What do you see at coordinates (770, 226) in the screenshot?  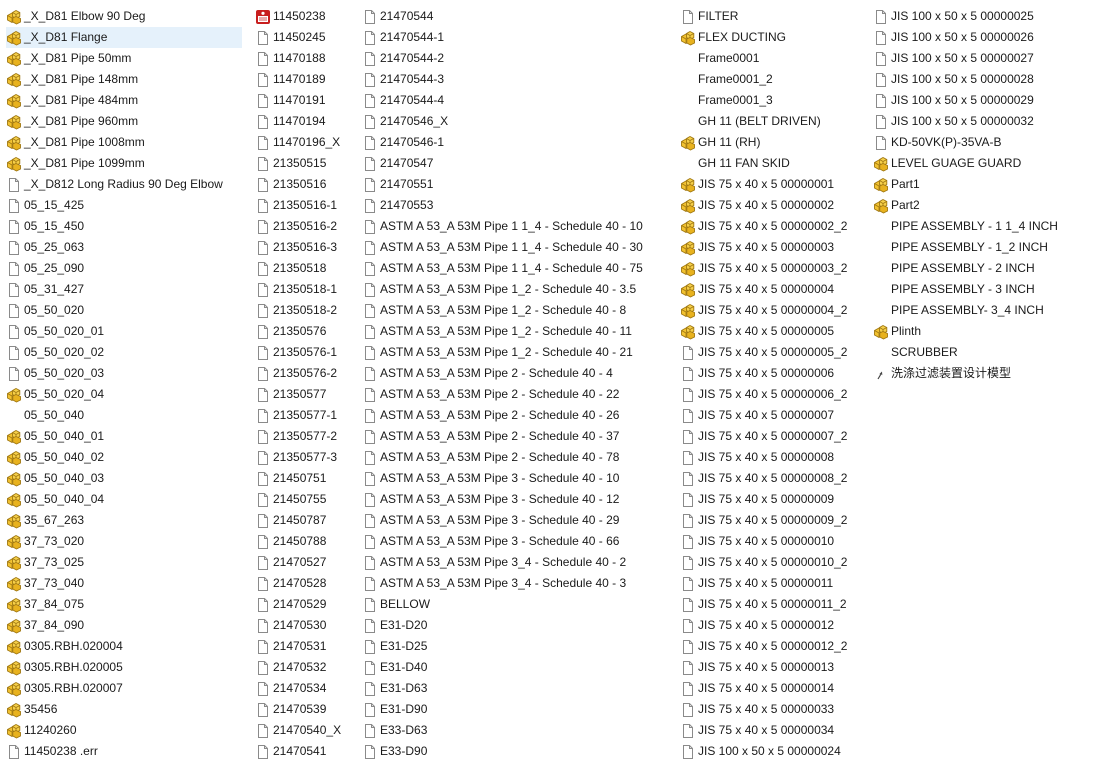 I see `file-item: JIS 75 x 40 x 5 00000002_2` at bounding box center [770, 226].